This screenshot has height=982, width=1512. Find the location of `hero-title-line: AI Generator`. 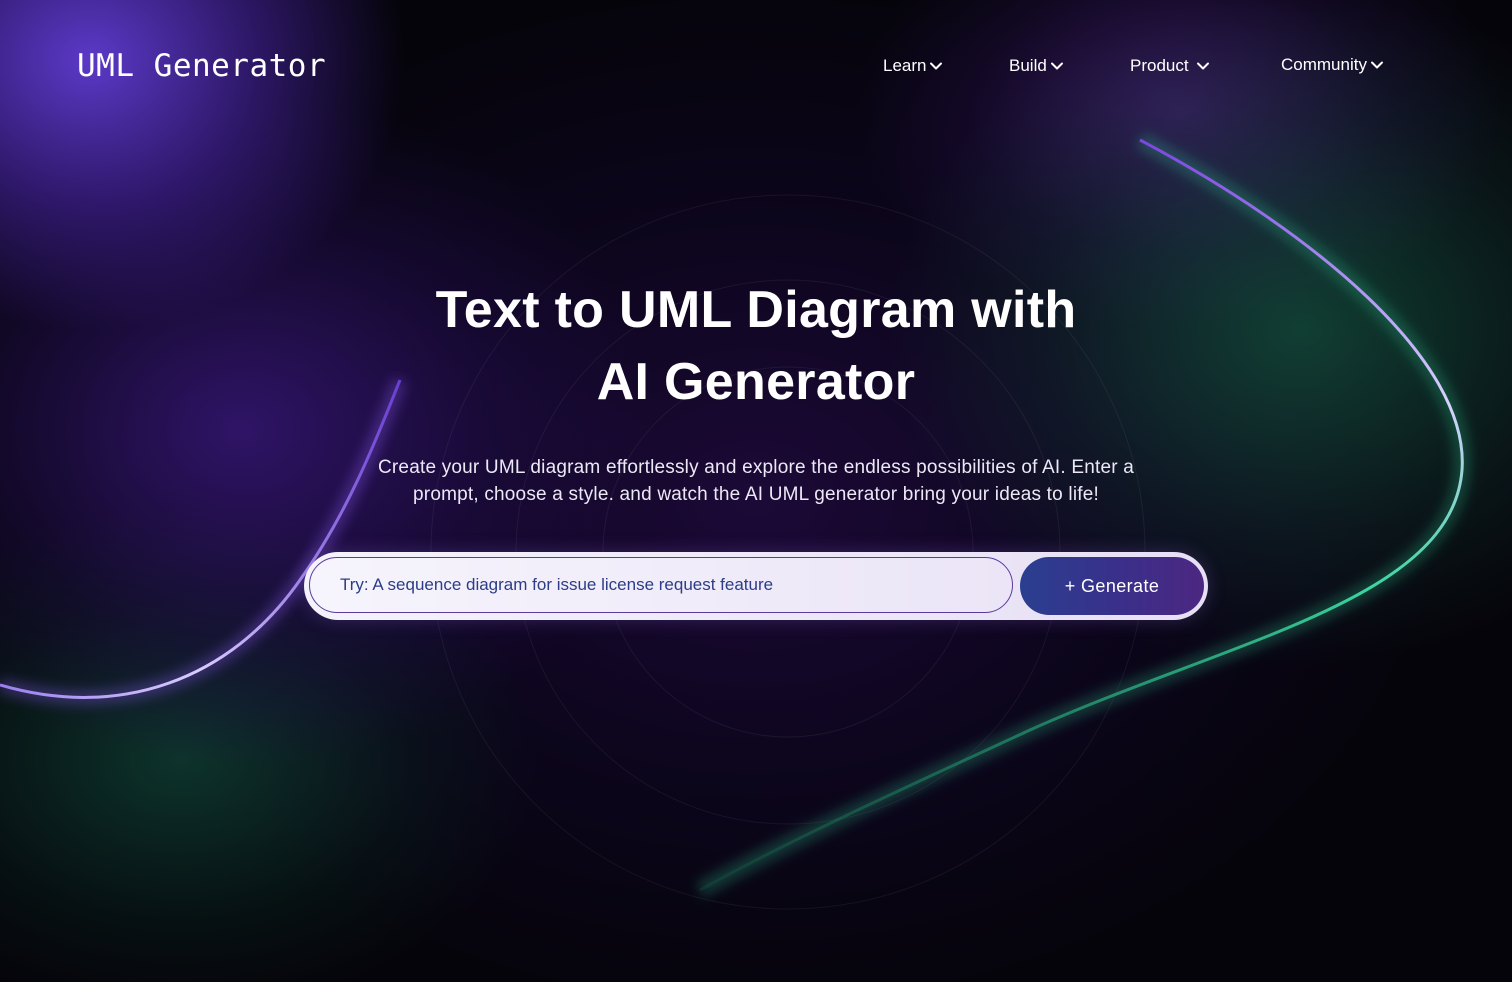

hero-title-line: AI Generator is located at coordinates (756, 382).